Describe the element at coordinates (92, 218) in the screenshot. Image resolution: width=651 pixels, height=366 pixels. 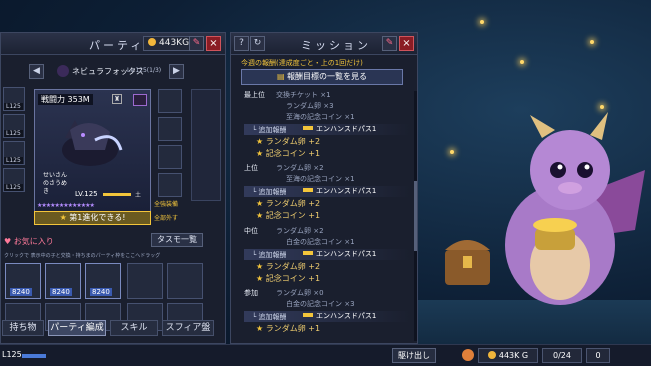
I see `evolution-button: ★ 第1進化できる!` at that location.